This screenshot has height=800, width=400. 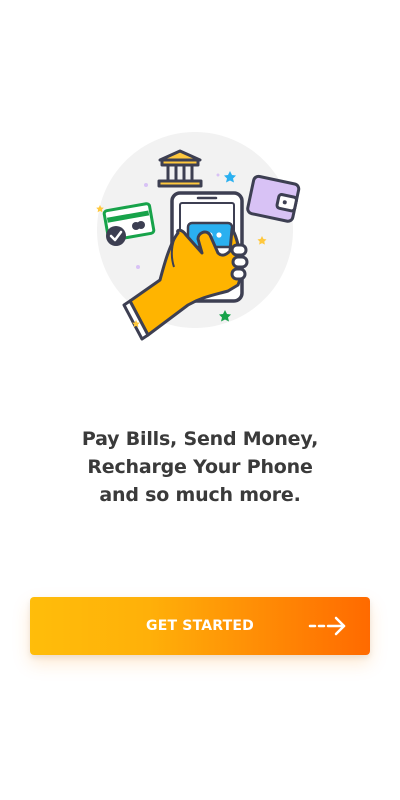 What do you see at coordinates (116, 236) in the screenshot?
I see `check-badge-icon` at bounding box center [116, 236].